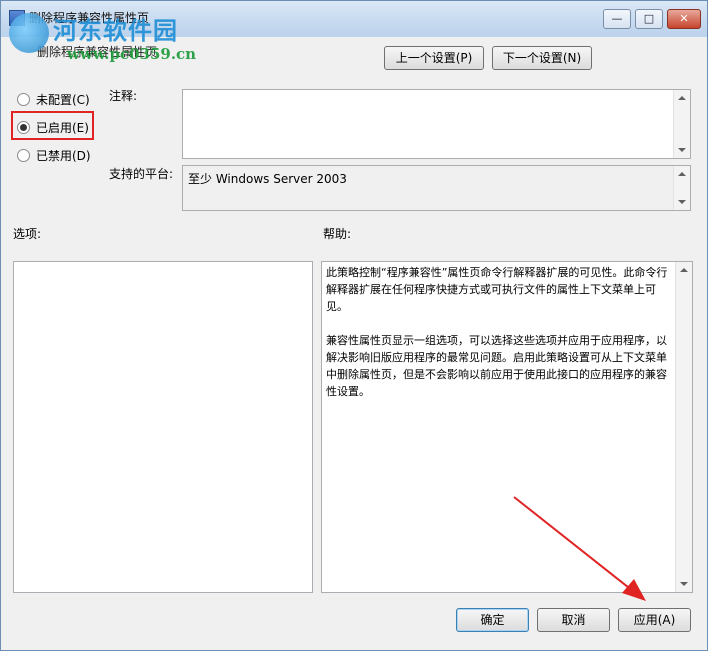  Describe the element at coordinates (63, 100) in the screenshot. I see `radio-label: 未配置(C)` at that location.